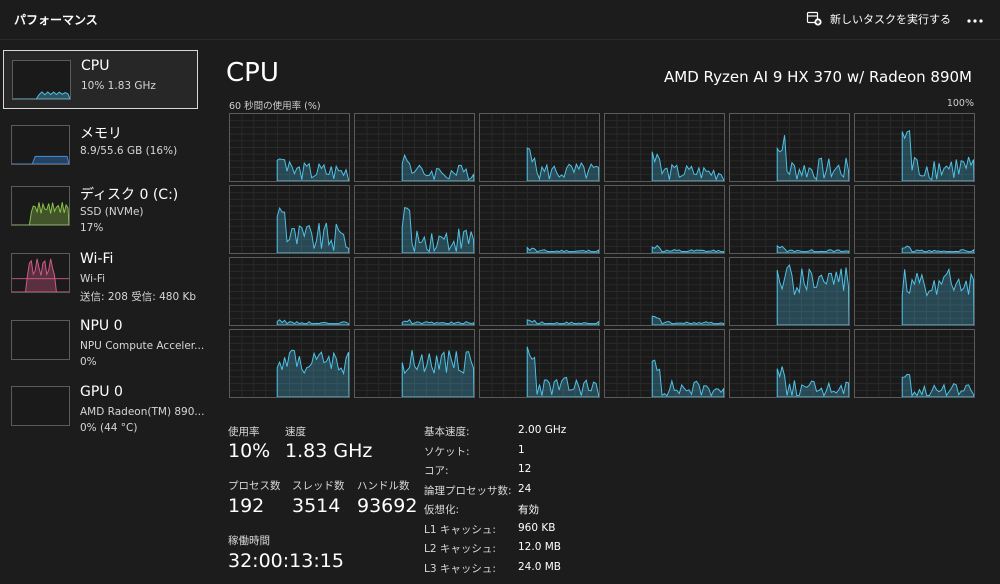 This screenshot has height=584, width=1000. I want to click on uptime-value: 32:00:13:15, so click(286, 561).